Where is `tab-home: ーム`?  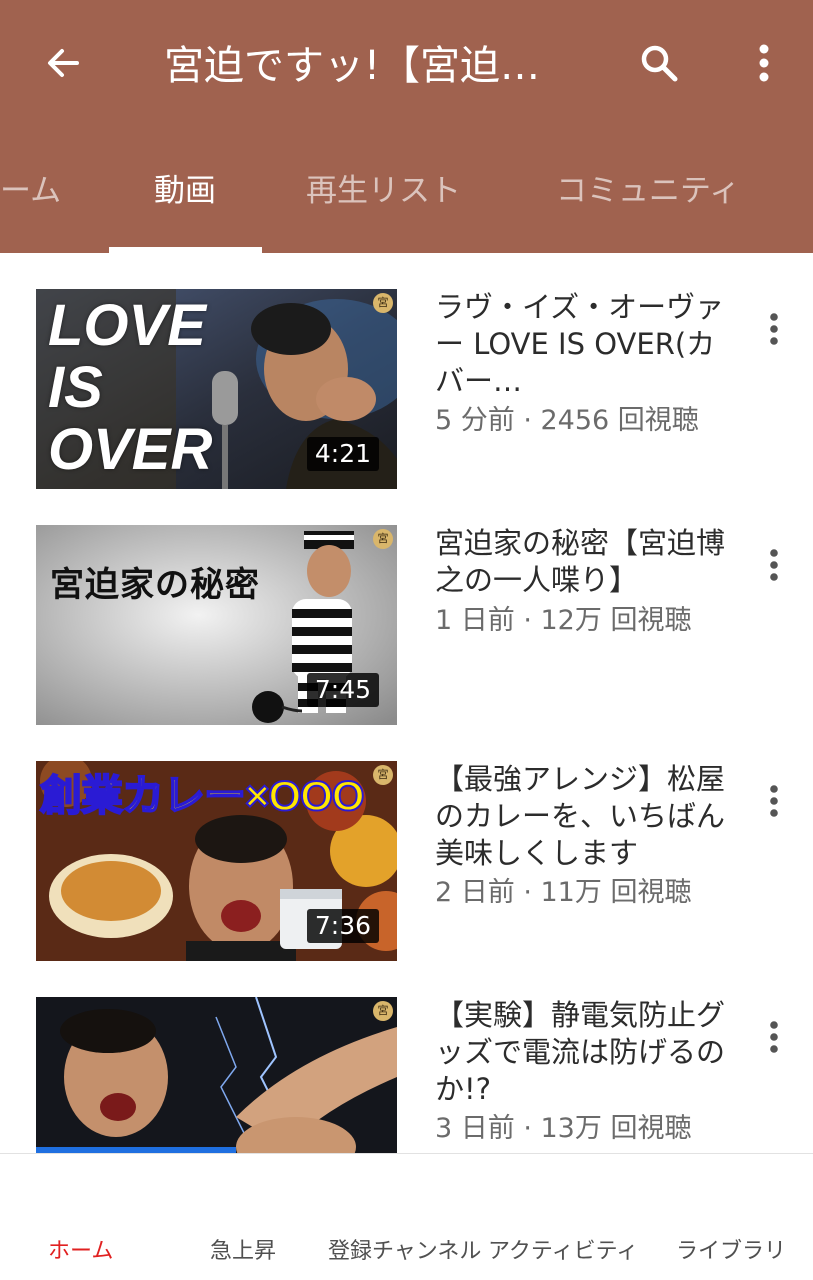 tab-home: ーム is located at coordinates (30, 191).